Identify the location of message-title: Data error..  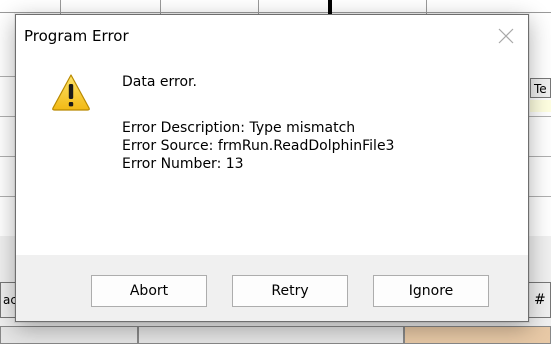
(159, 82).